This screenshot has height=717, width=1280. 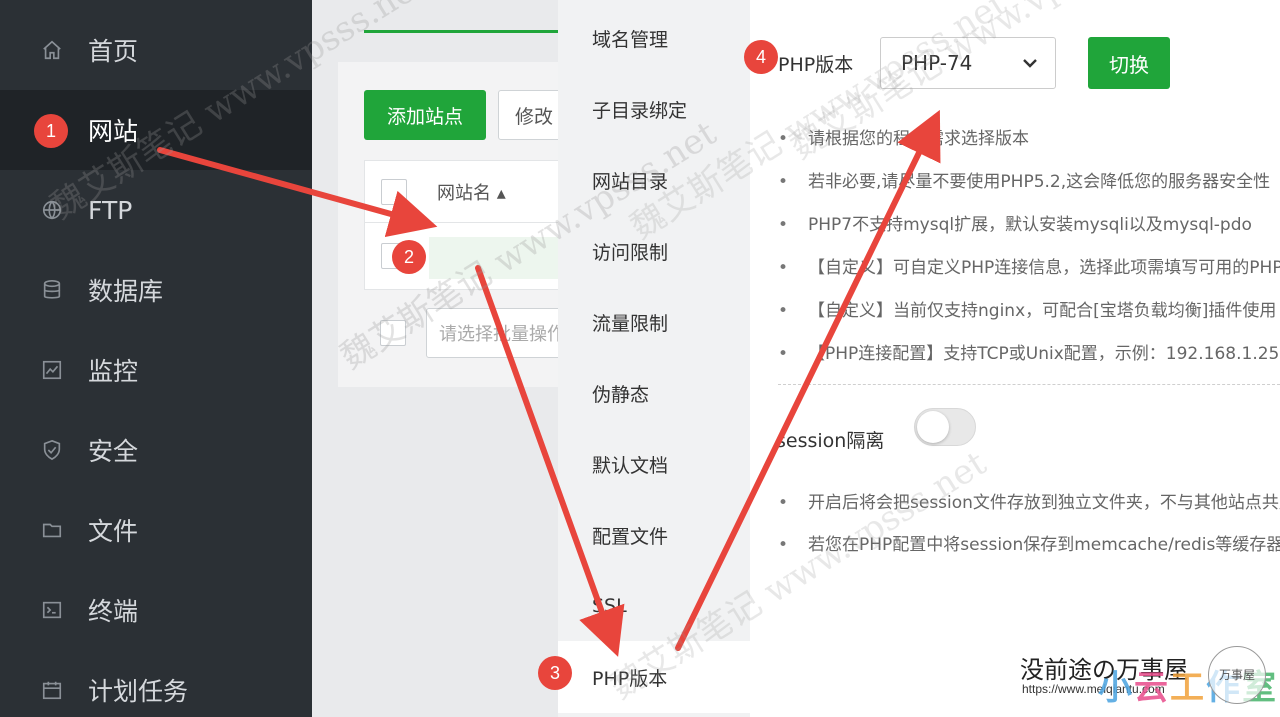 What do you see at coordinates (138, 691) in the screenshot?
I see `sidebar-item-label: 计划任务` at bounding box center [138, 691].